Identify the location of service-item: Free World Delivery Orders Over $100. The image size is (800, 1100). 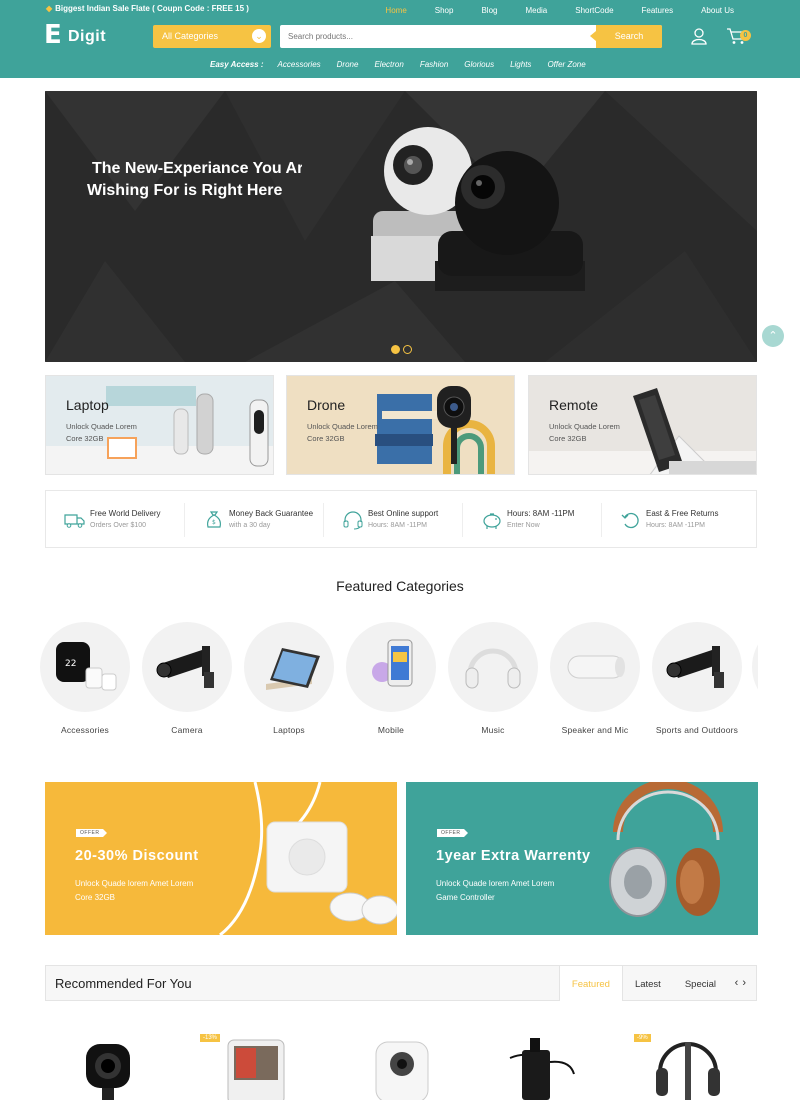
(115, 520).